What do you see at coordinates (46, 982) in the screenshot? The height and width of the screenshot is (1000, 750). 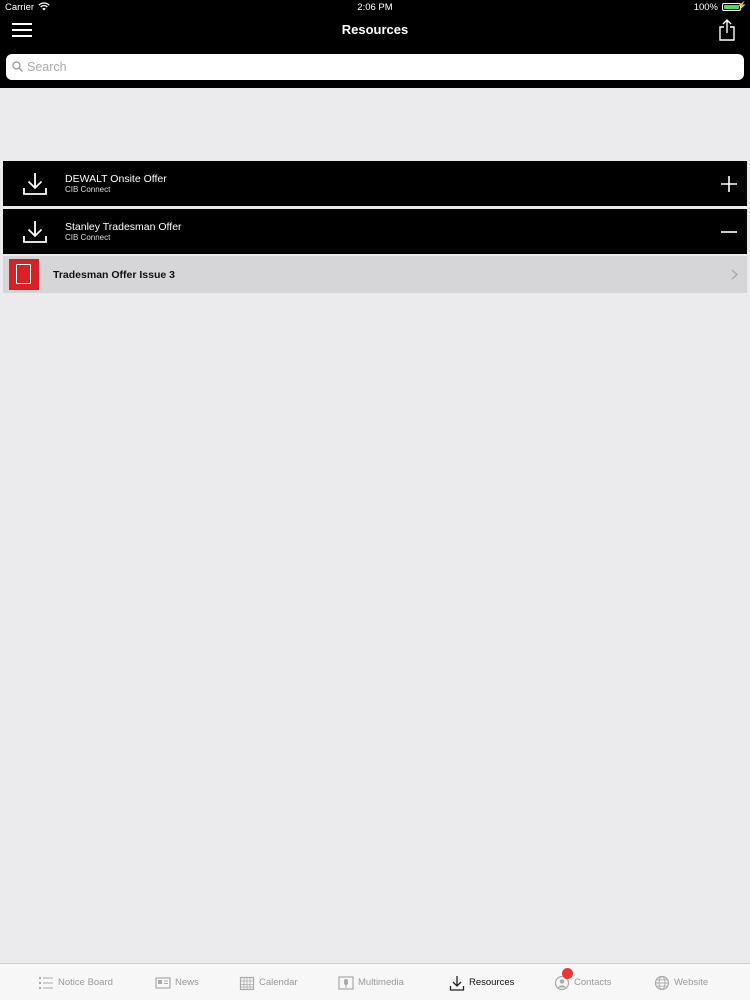 I see `list-icon` at bounding box center [46, 982].